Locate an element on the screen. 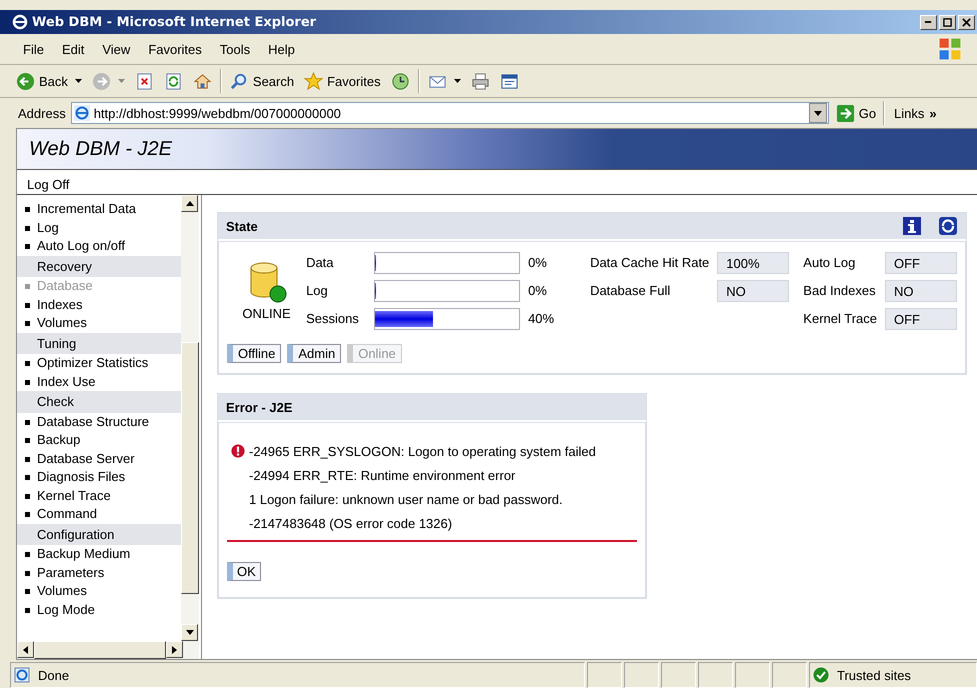 This screenshot has height=688, width=977. error-icon is located at coordinates (238, 451).